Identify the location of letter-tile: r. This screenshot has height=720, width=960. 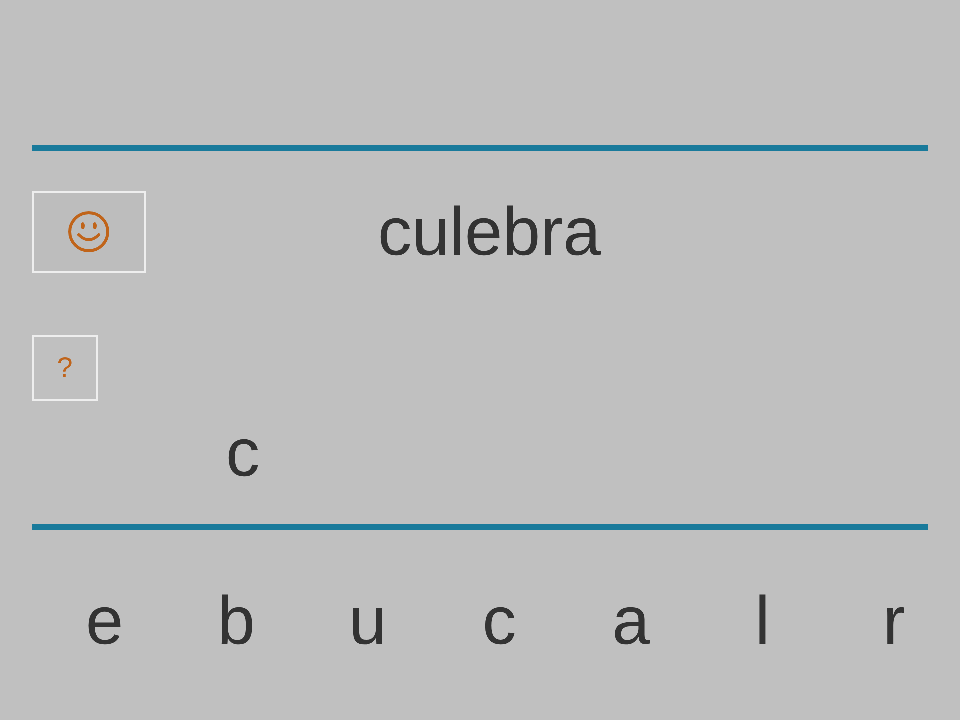
(894, 621).